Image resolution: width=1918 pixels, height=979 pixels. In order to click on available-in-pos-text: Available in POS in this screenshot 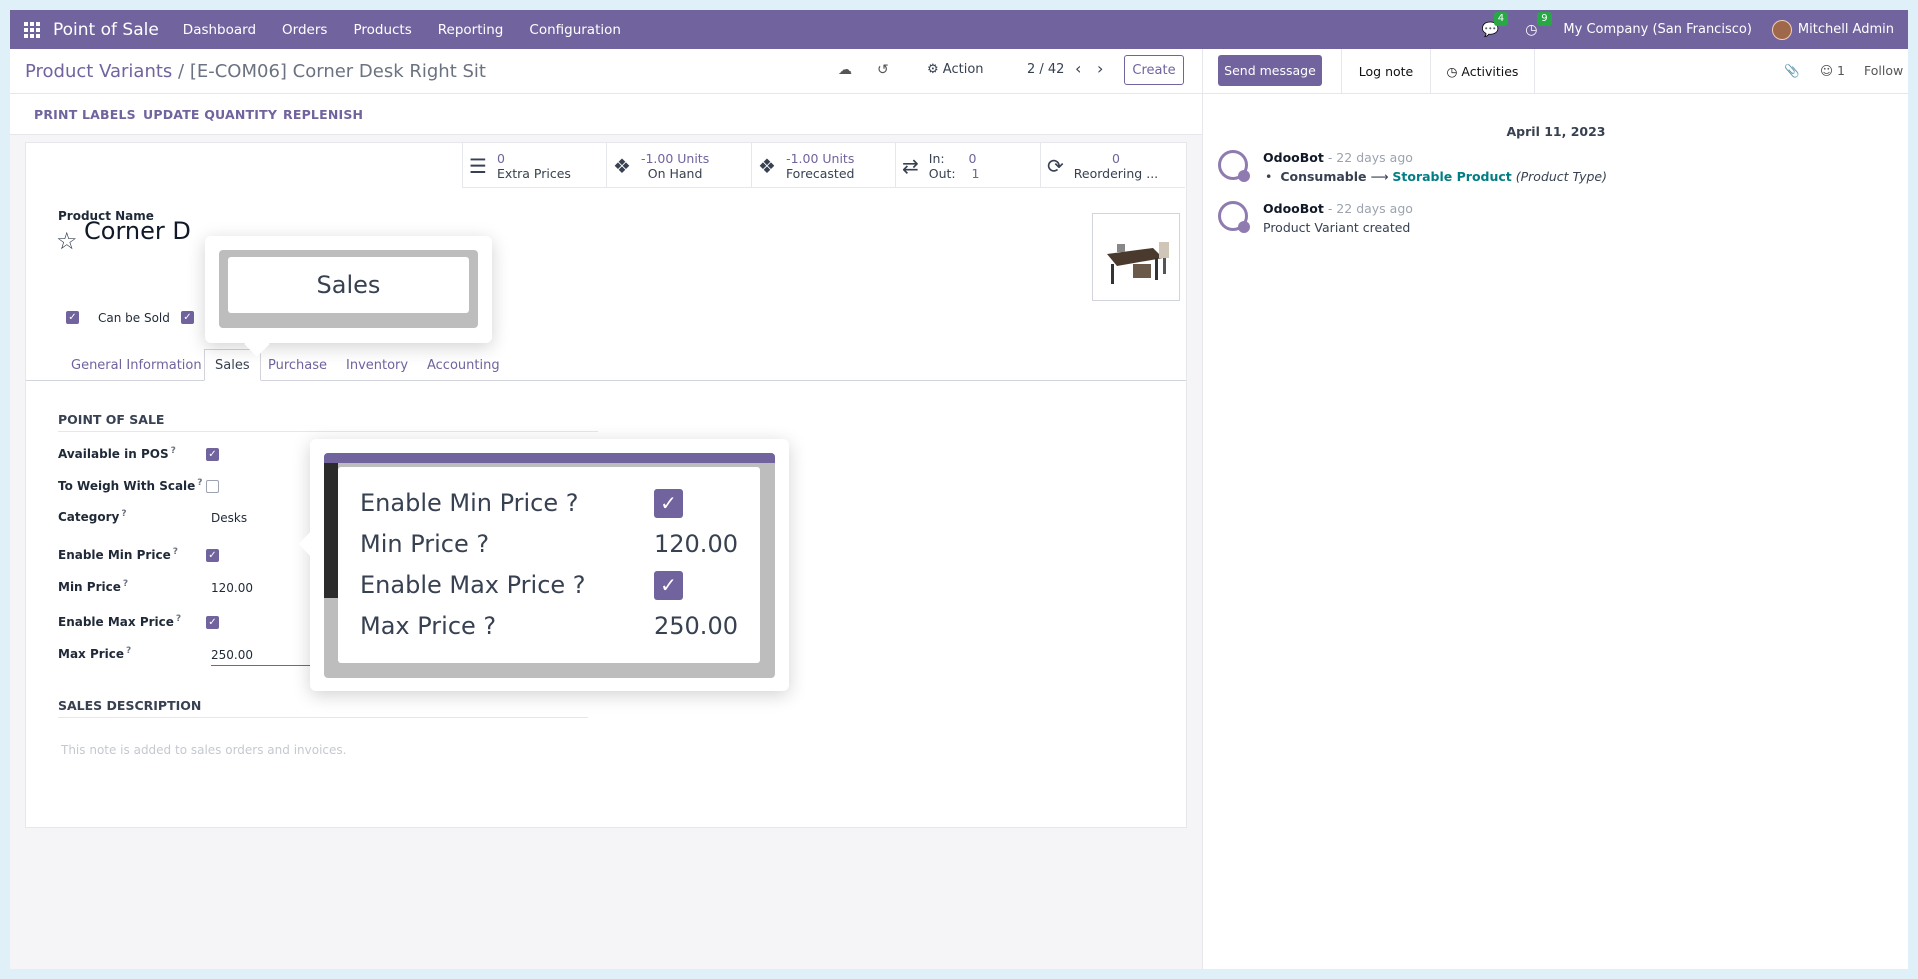, I will do `click(113, 454)`.